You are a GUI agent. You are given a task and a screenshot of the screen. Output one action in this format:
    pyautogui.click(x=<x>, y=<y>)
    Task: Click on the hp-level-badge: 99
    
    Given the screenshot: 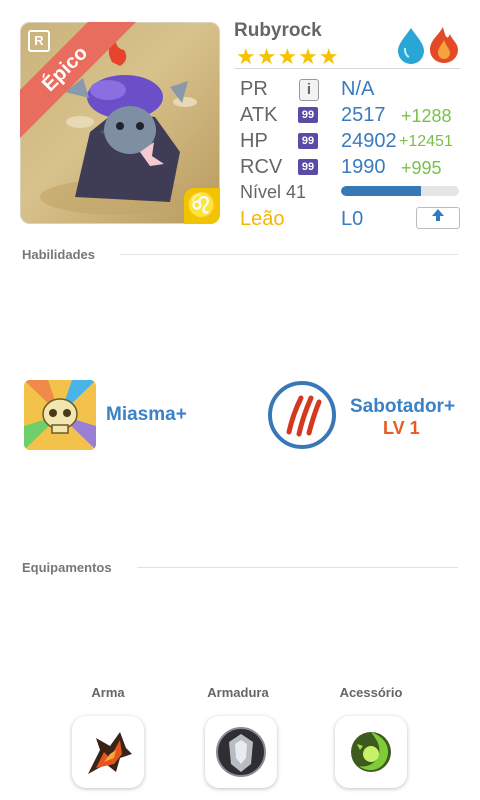 What is the action you would take?
    pyautogui.click(x=308, y=141)
    